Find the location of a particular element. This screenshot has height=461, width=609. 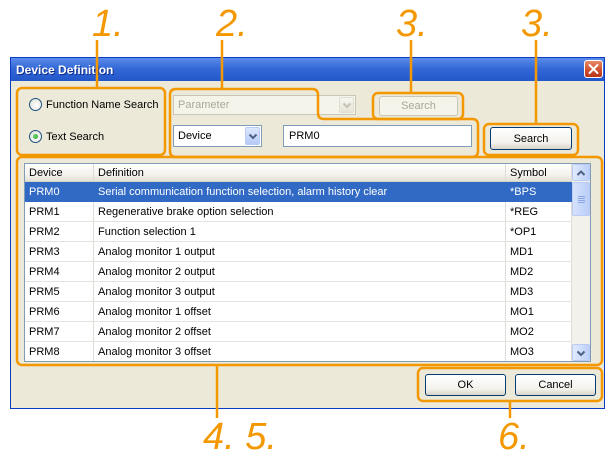

table-row: PRM2 Function selection 1 *OP1 is located at coordinates (307, 232).